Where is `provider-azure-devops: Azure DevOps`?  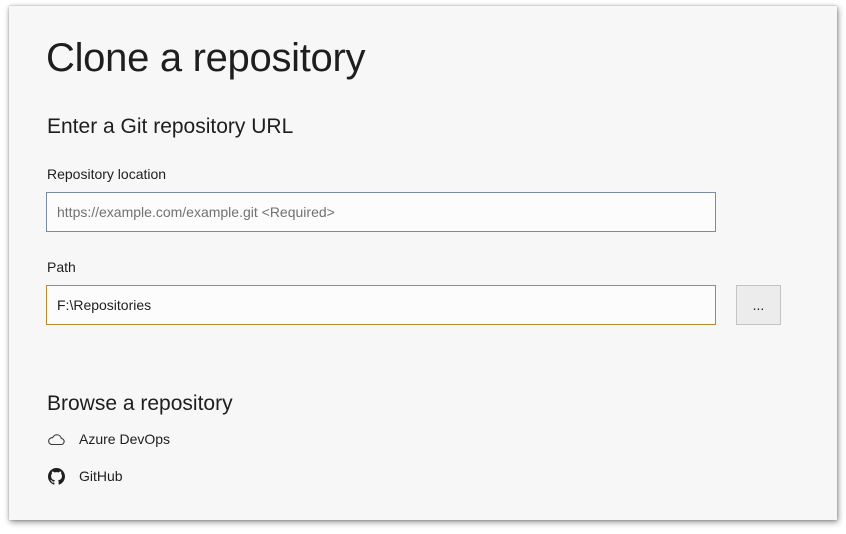 provider-azure-devops: Azure DevOps is located at coordinates (108, 439).